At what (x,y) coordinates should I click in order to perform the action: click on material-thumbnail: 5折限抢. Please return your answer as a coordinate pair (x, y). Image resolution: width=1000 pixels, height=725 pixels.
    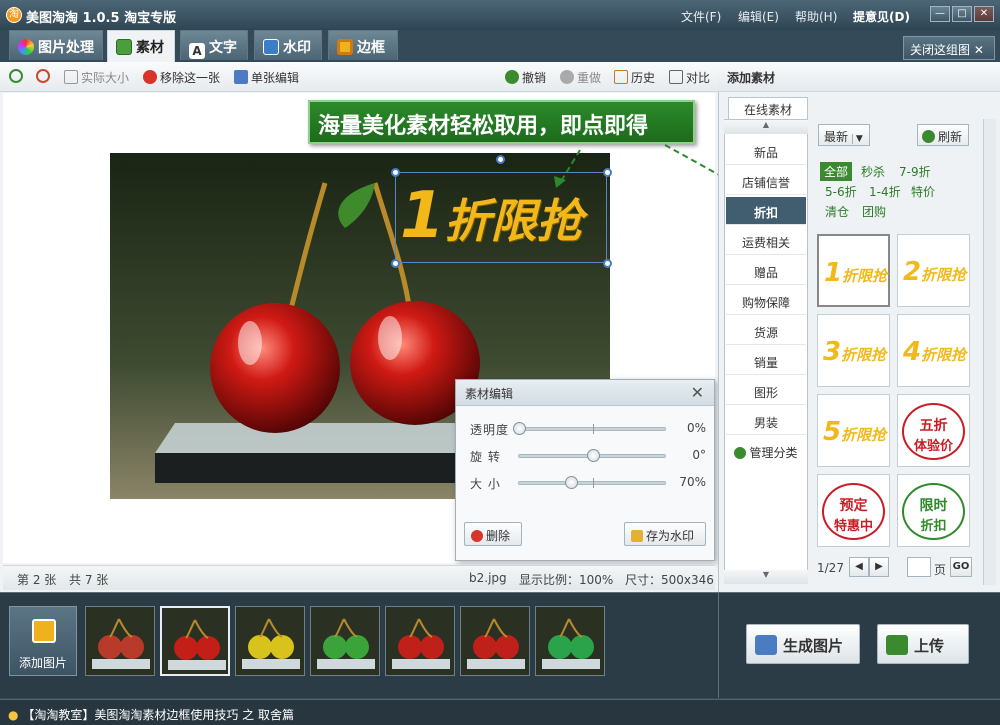
    Looking at the image, I should click on (853, 430).